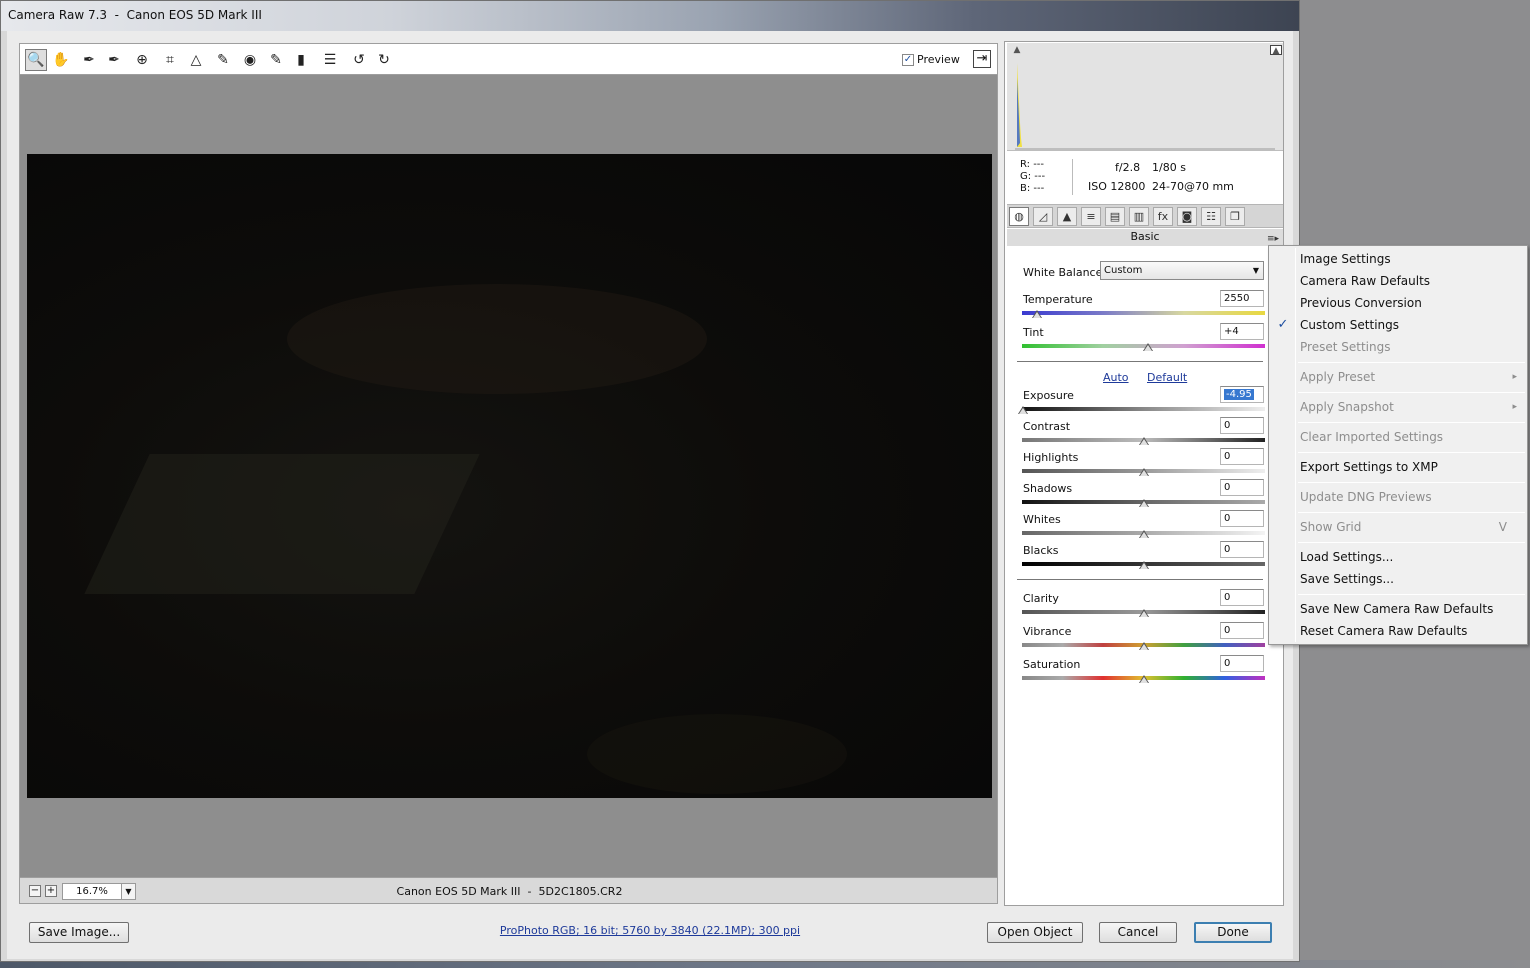  I want to click on menu-item-image-settings: Image Settings, so click(1412, 259).